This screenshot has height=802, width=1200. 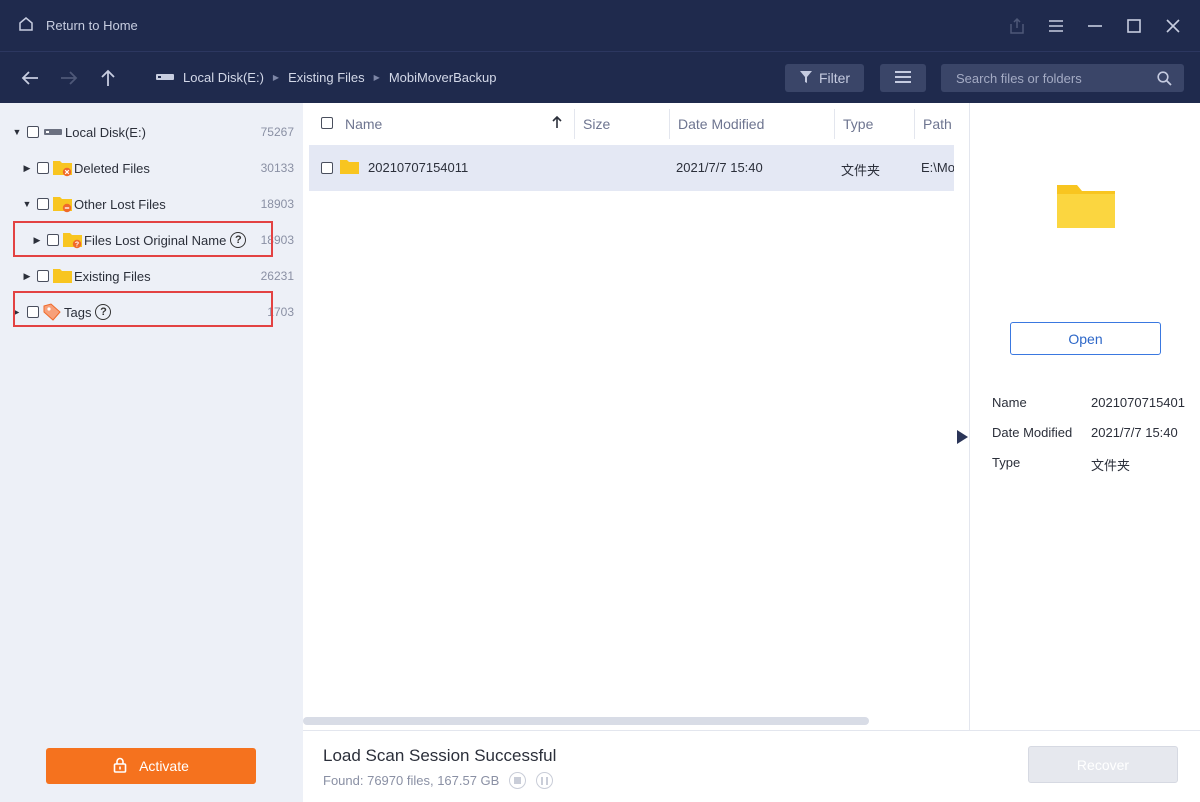 I want to click on property-value: 文件夹, so click(x=1111, y=465).